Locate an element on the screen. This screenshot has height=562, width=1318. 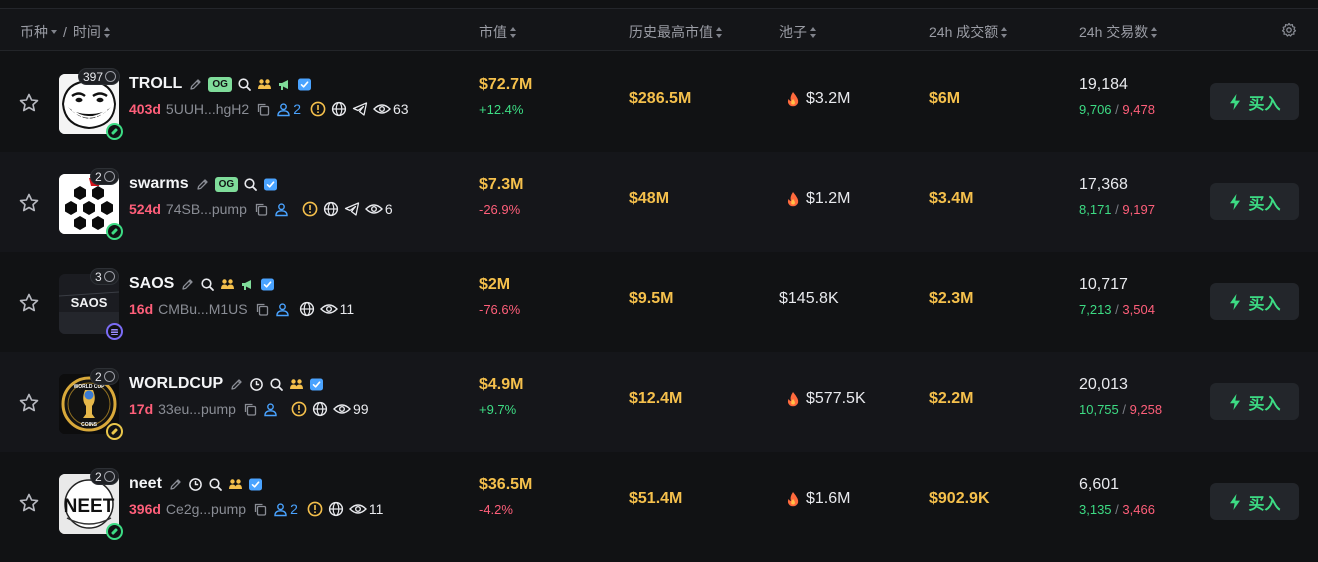
token-name: neet is located at coordinates (145, 484).